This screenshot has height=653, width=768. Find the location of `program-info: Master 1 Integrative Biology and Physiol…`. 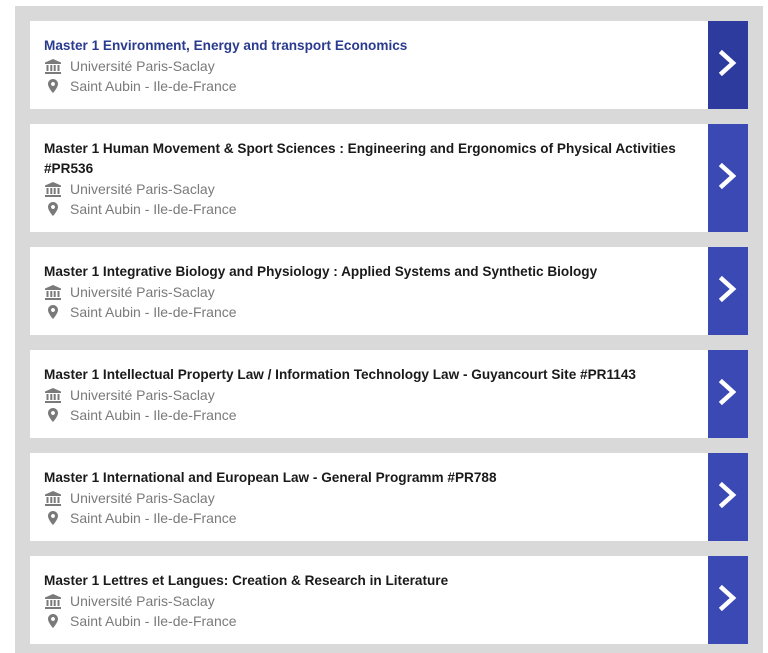

program-info: Master 1 Integrative Biology and Physiol… is located at coordinates (366, 292).